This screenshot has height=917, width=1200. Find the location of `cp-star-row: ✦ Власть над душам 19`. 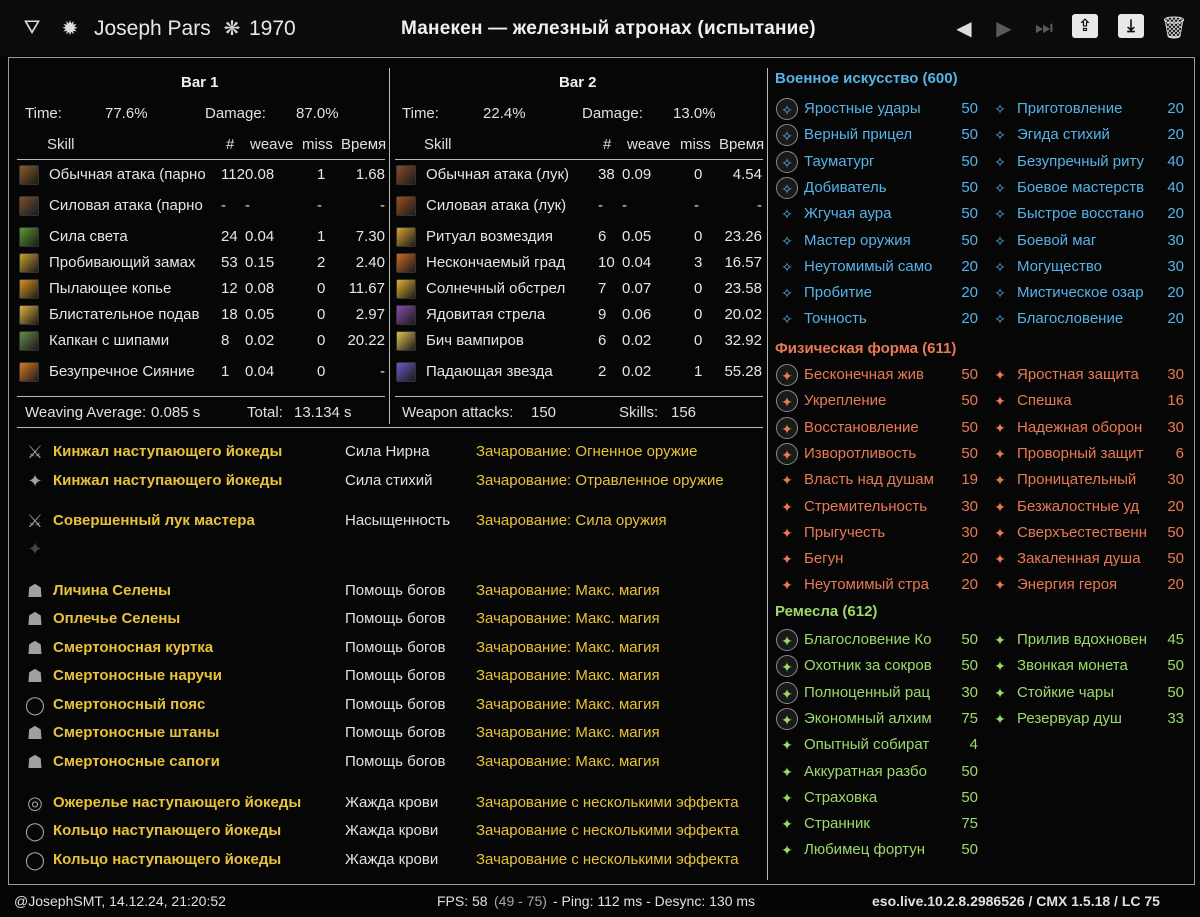

cp-star-row: ✦ Власть над душам 19 is located at coordinates (878, 481).